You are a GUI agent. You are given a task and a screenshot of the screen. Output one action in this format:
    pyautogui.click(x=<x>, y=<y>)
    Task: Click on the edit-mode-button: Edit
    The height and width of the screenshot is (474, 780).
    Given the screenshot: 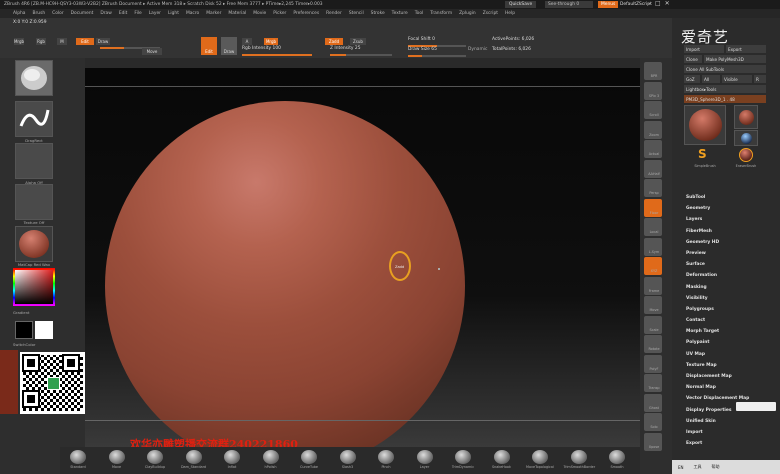 What is the action you would take?
    pyautogui.click(x=85, y=41)
    